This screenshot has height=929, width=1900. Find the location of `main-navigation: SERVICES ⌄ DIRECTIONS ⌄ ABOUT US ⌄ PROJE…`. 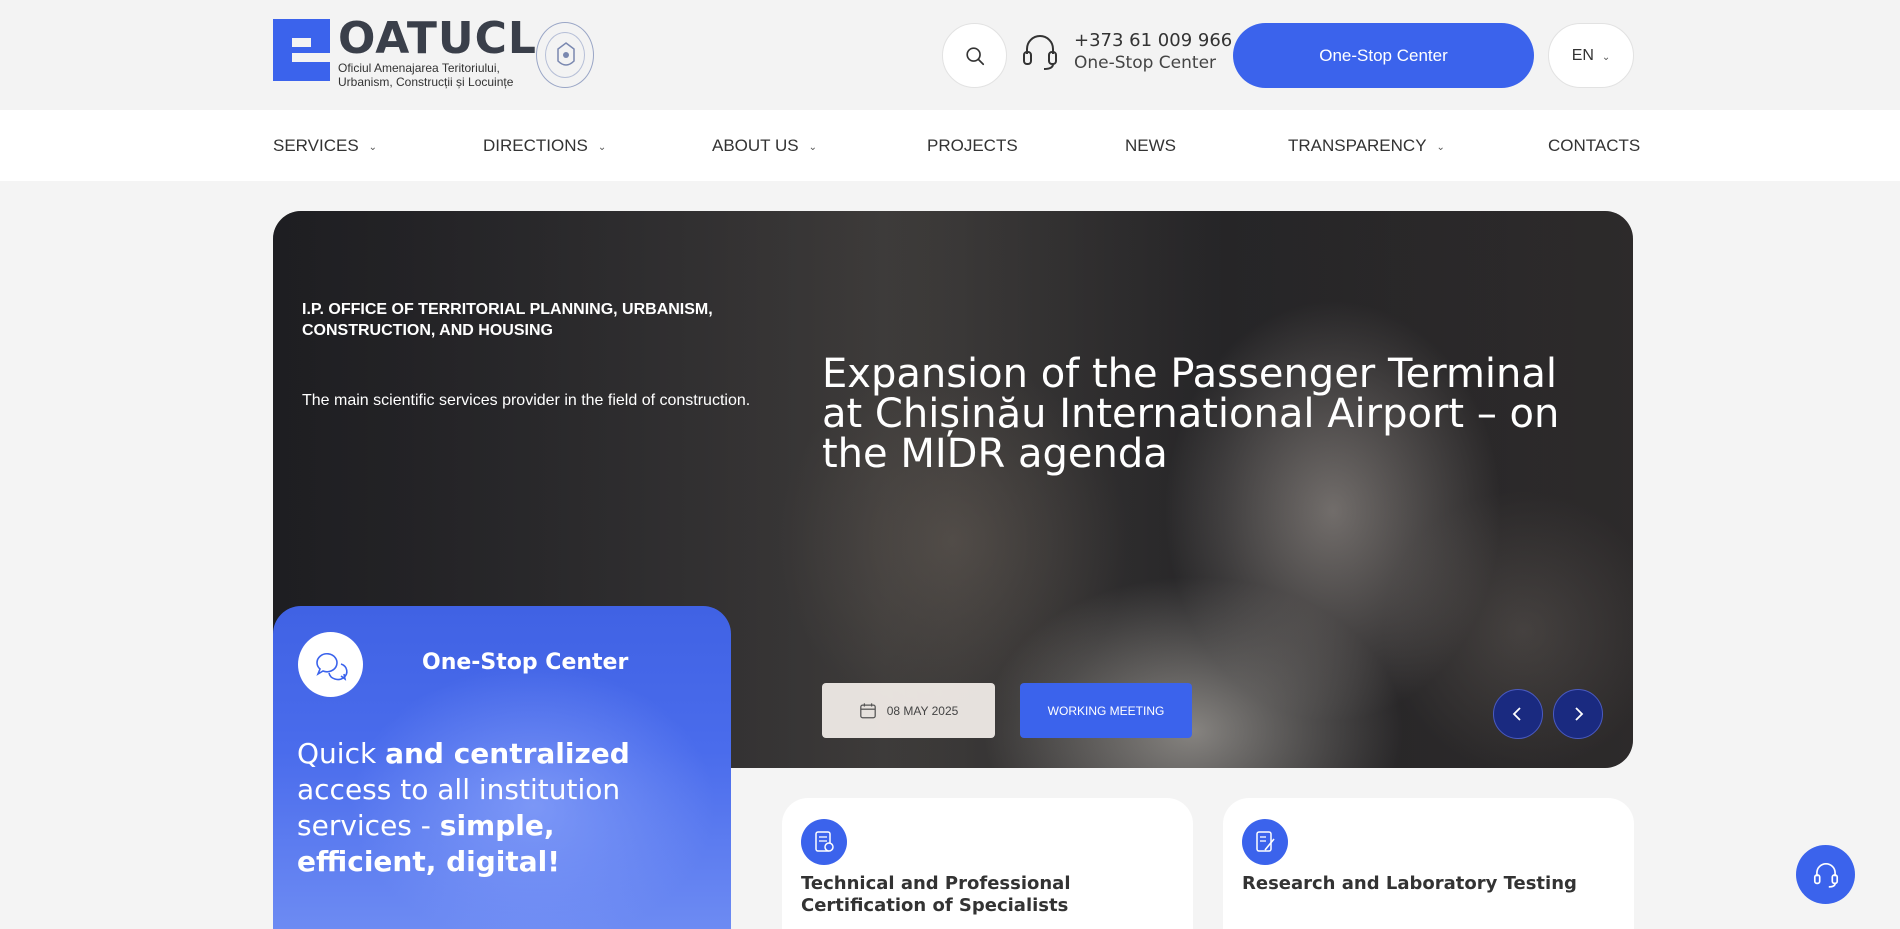

main-navigation: SERVICES ⌄ DIRECTIONS ⌄ ABOUT US ⌄ PROJE… is located at coordinates (950, 145).